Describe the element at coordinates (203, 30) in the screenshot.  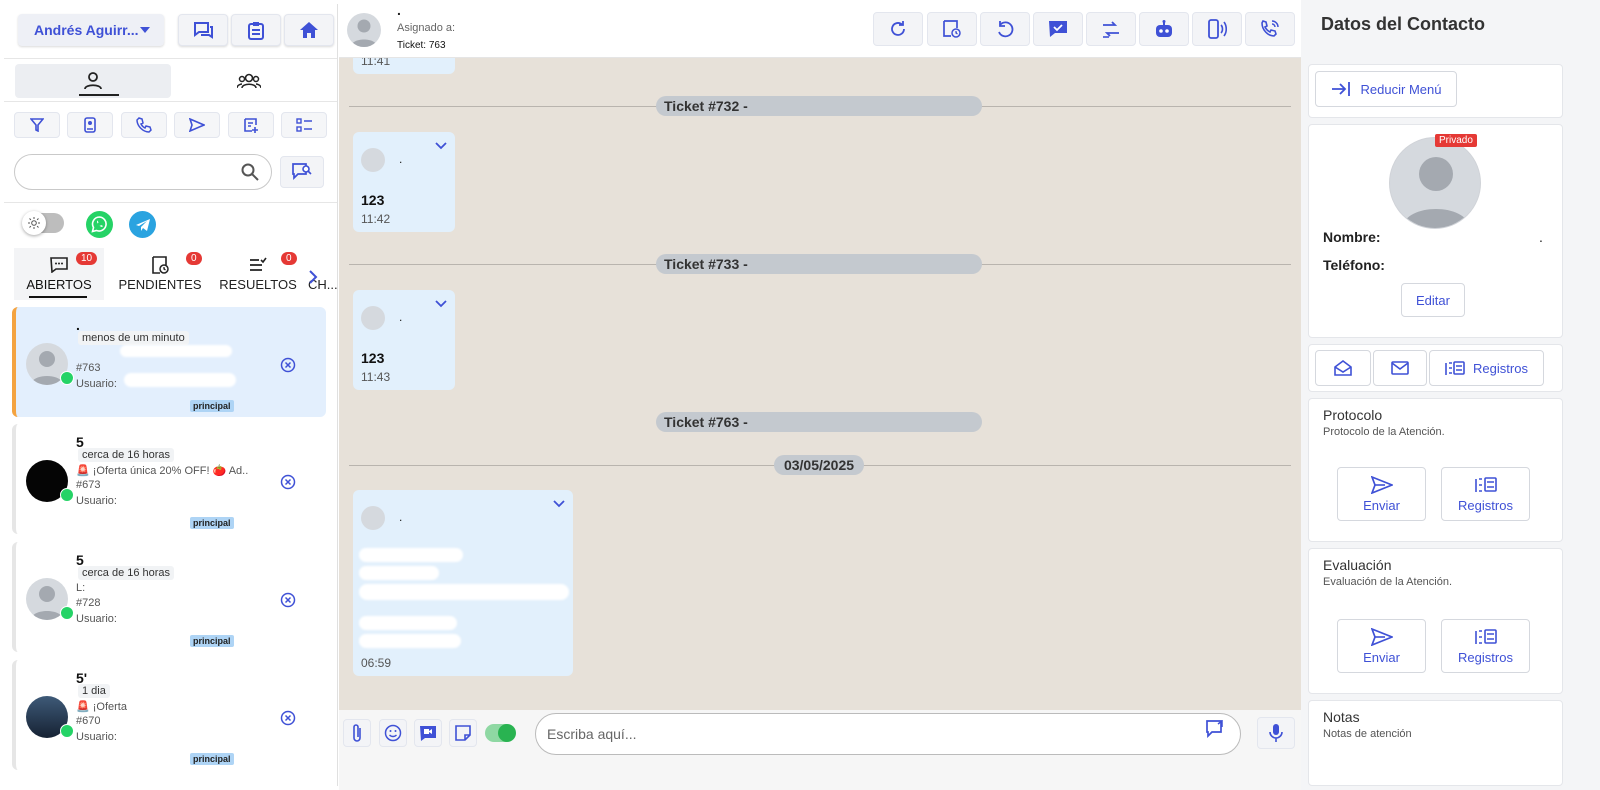
I see `chats-button` at that location.